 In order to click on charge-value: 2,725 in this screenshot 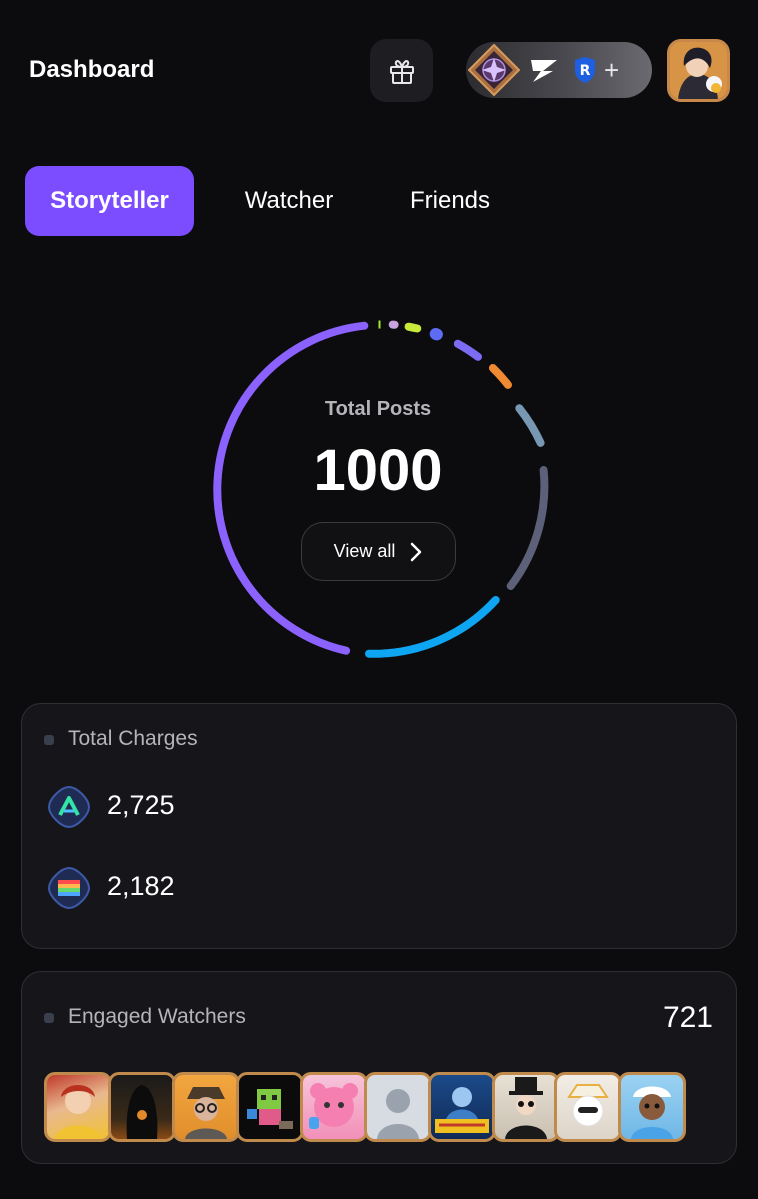, I will do `click(141, 805)`.